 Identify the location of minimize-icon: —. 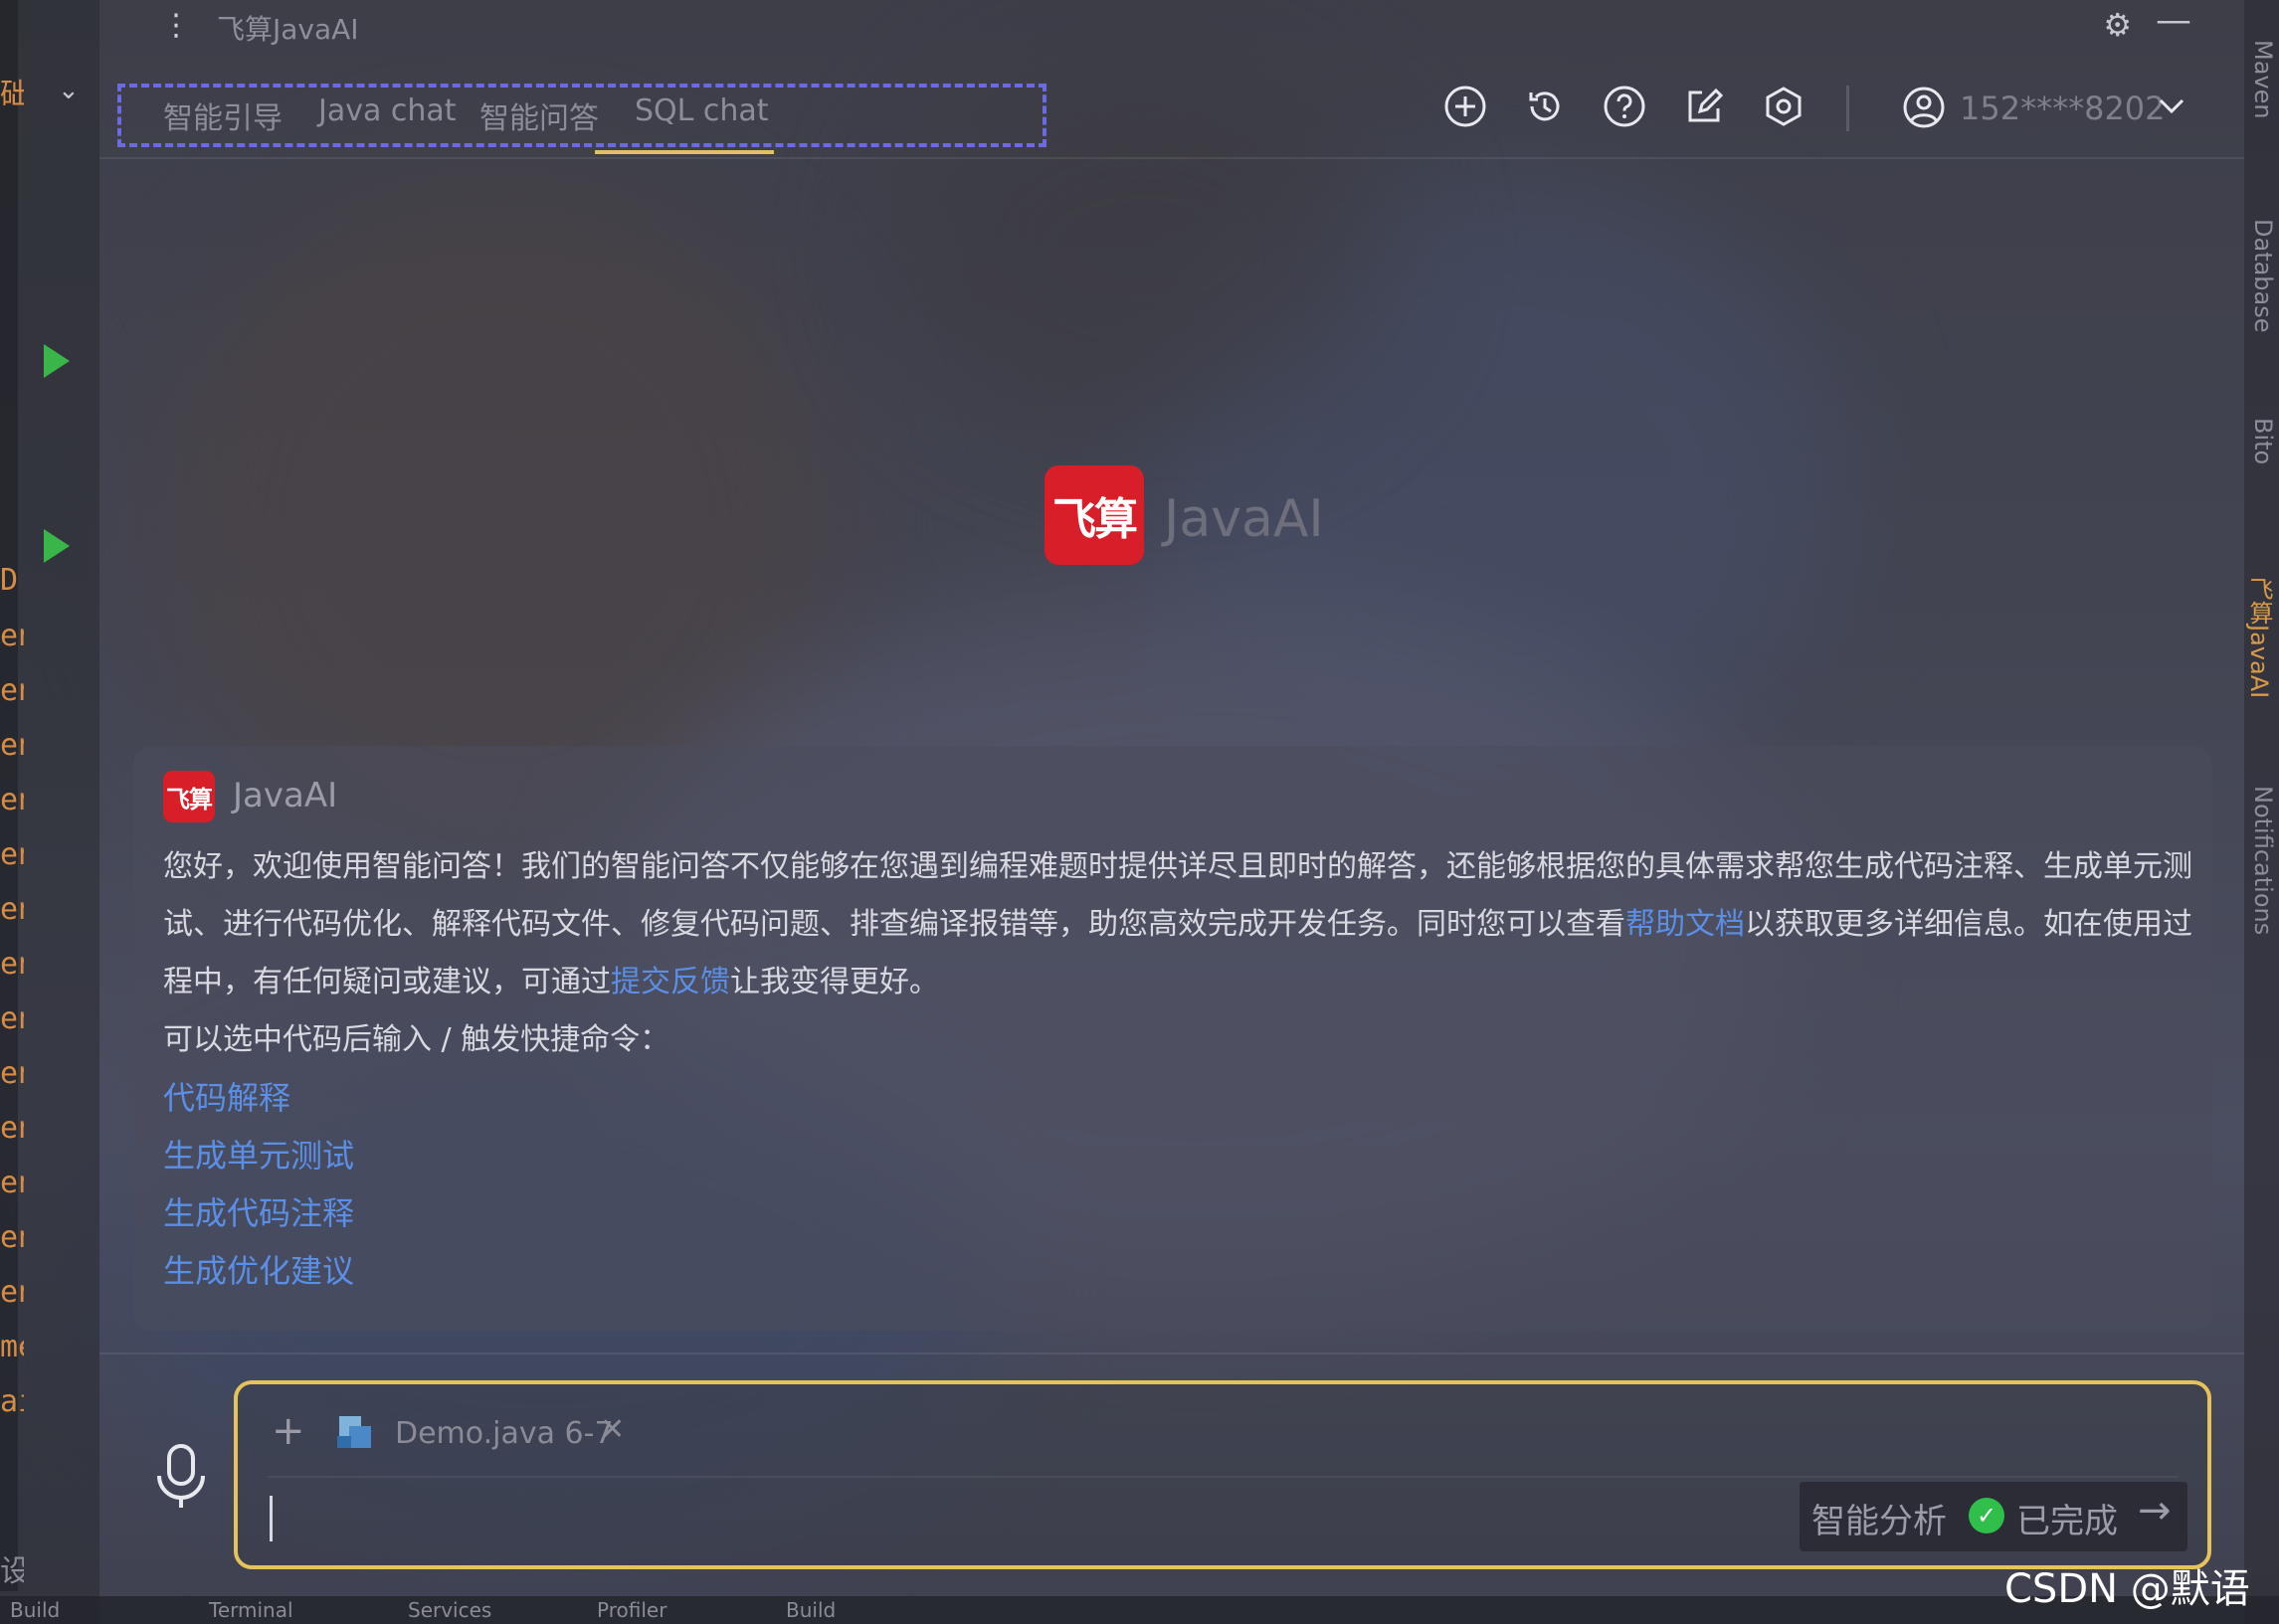
(2173, 20).